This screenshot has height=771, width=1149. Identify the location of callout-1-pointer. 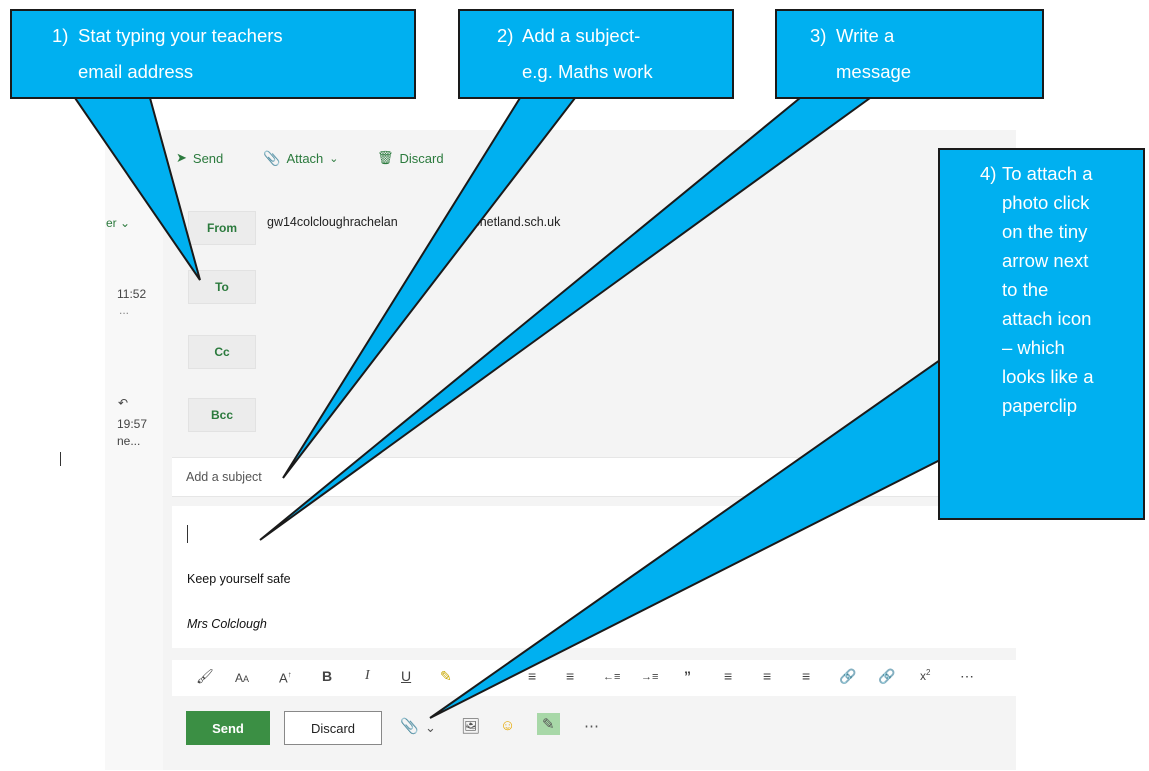
(137, 189).